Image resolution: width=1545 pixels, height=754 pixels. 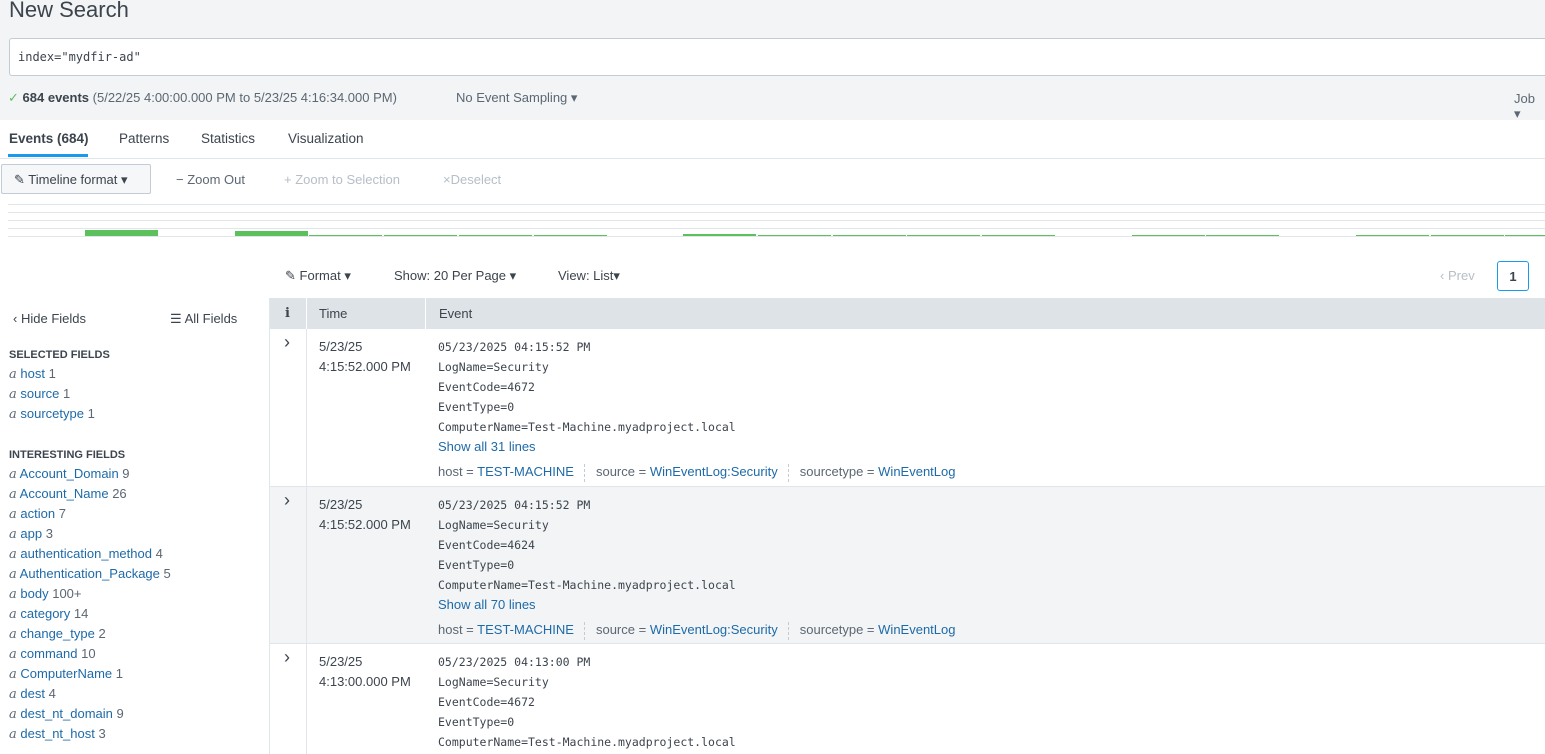 I want to click on pencil-icon: ✎, so click(x=290, y=275).